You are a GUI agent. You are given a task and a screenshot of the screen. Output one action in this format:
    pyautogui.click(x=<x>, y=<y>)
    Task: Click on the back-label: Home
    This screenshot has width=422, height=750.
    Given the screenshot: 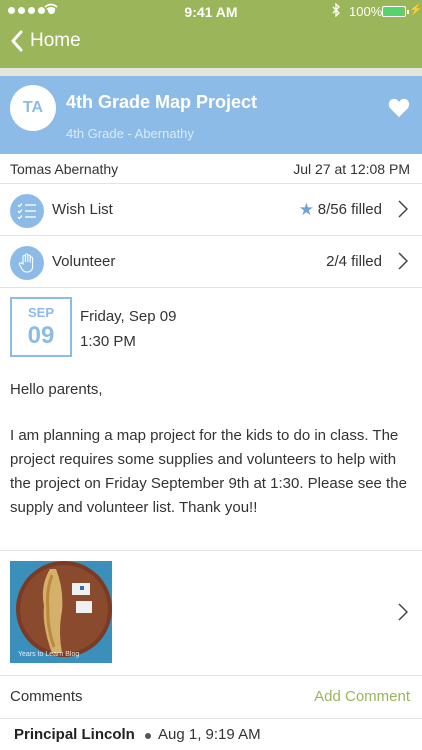 What is the action you would take?
    pyautogui.click(x=55, y=40)
    